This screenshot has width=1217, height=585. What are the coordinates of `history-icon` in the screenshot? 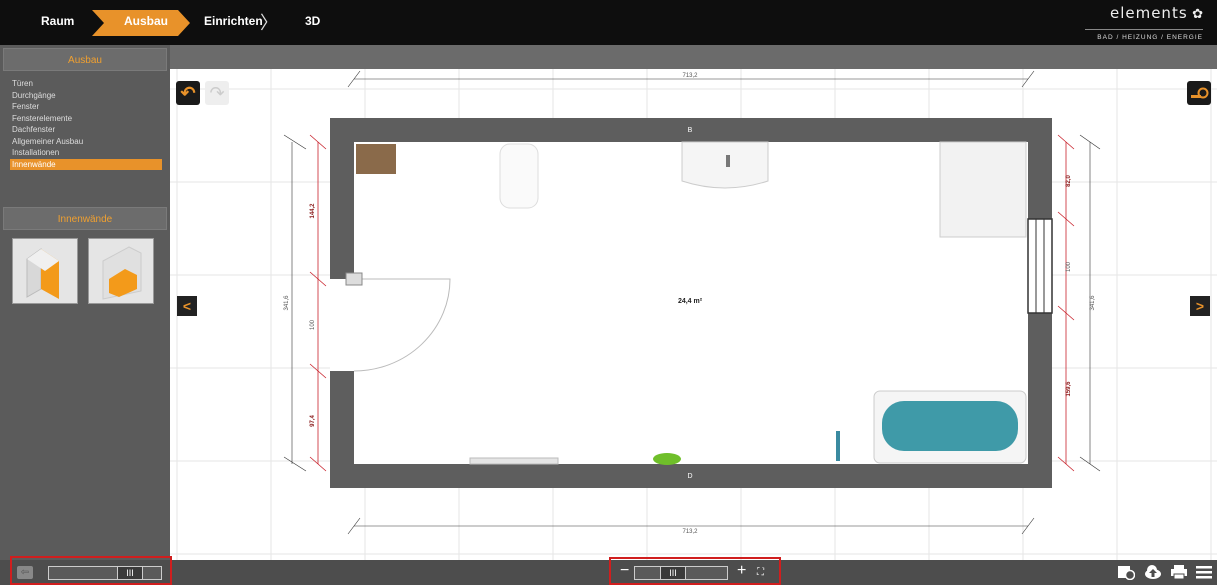 It's located at (1126, 572).